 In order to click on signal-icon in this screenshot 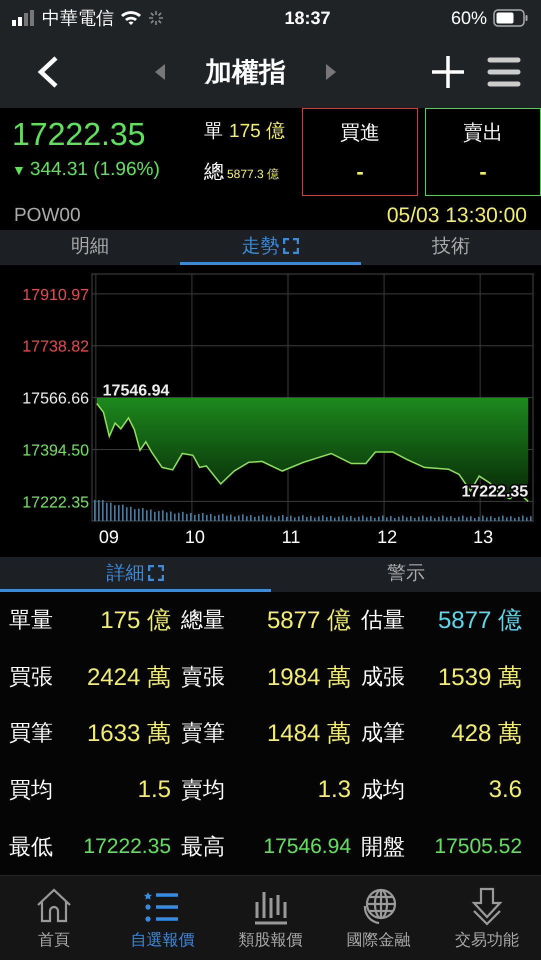, I will do `click(24, 18)`.